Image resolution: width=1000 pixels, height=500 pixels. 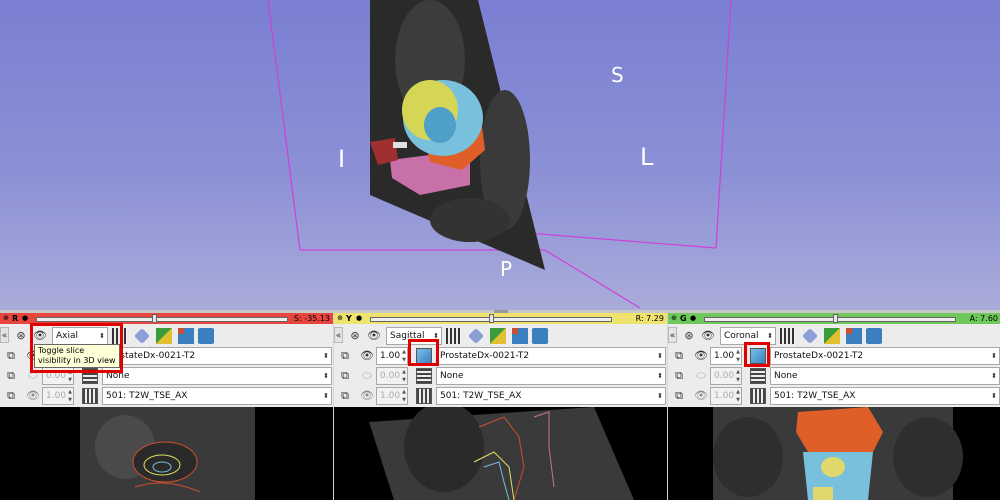 What do you see at coordinates (311, 318) in the screenshot?
I see `slice-offset-value: S: -35.13` at bounding box center [311, 318].